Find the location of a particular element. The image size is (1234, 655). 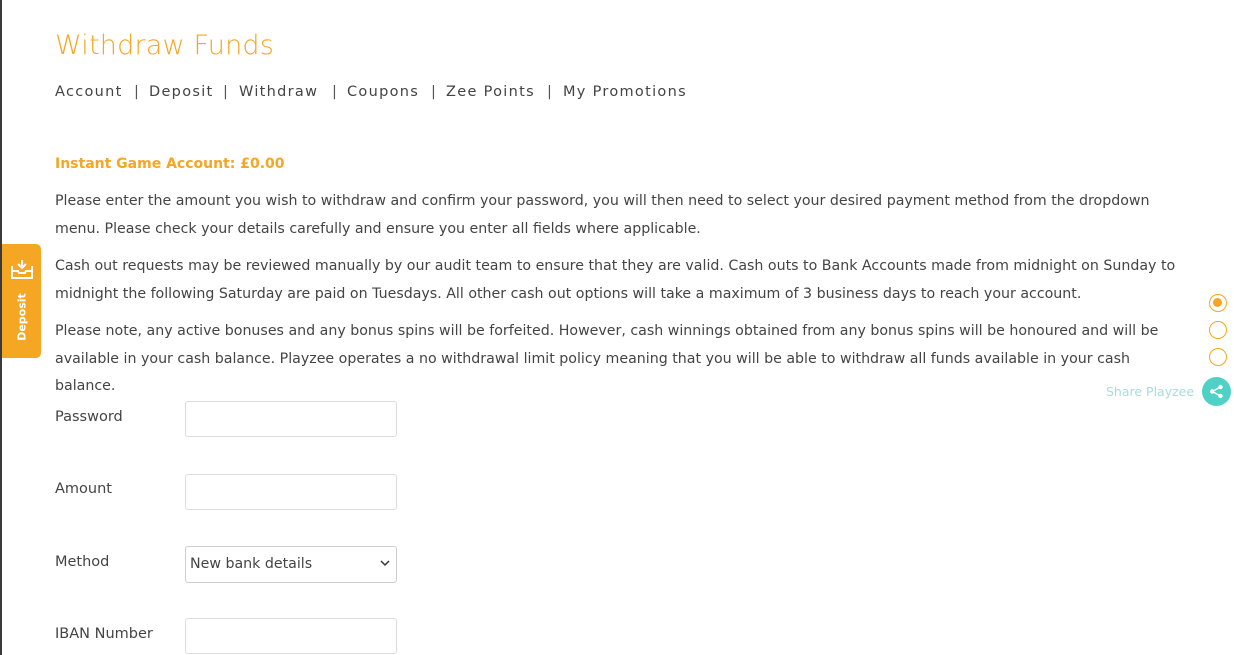

method-select: New bank details is located at coordinates (291, 564).